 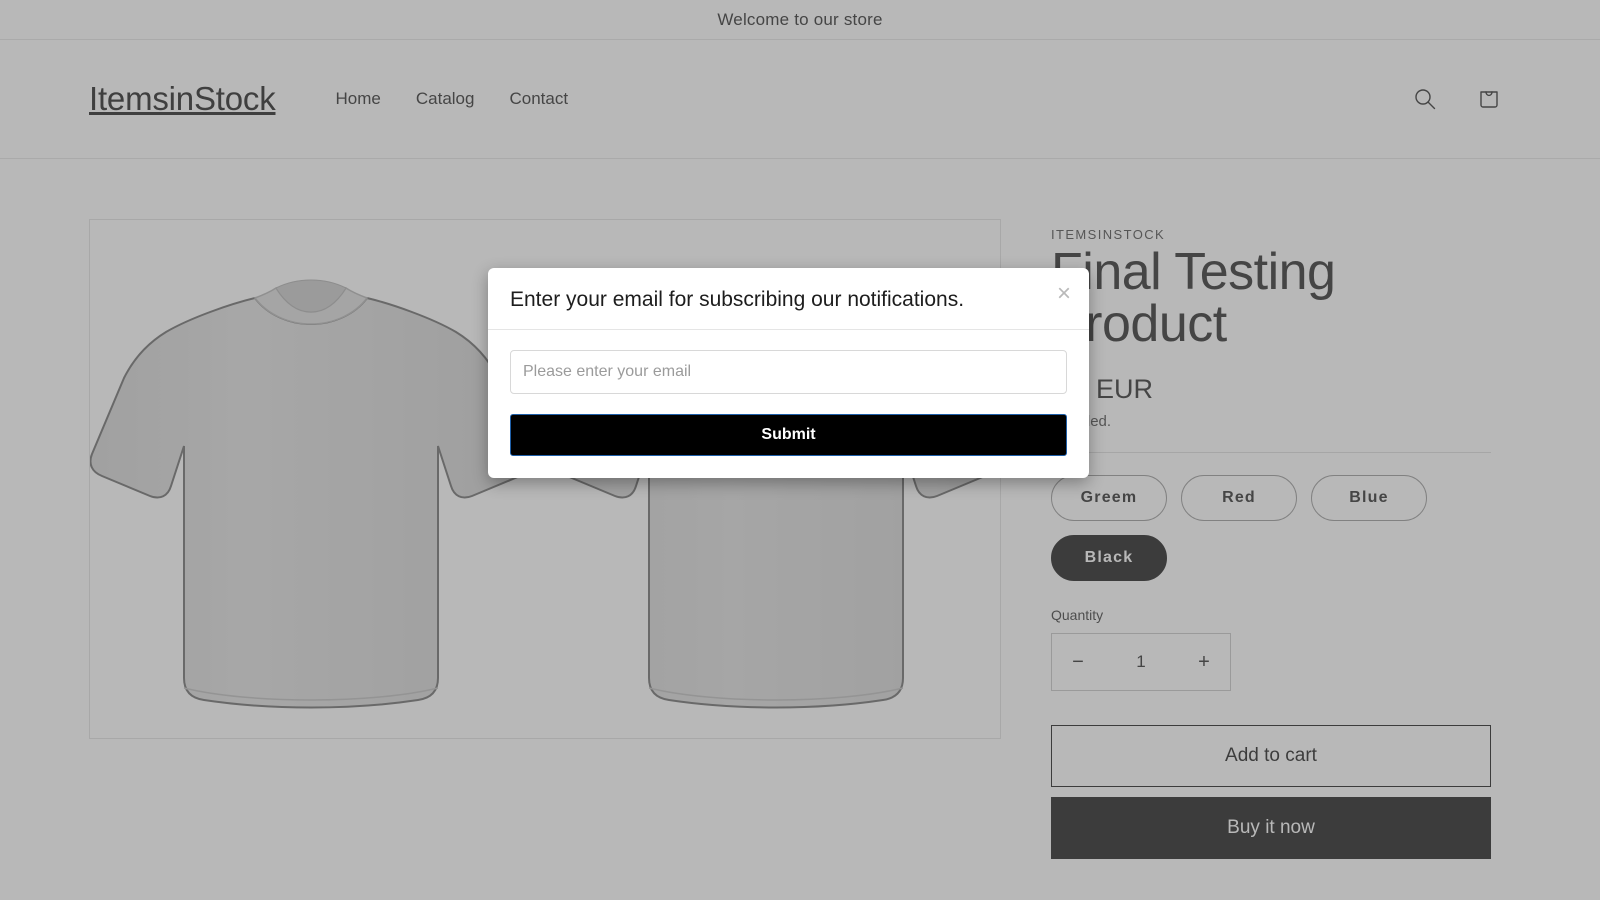 I want to click on email-field, so click(x=788, y=372).